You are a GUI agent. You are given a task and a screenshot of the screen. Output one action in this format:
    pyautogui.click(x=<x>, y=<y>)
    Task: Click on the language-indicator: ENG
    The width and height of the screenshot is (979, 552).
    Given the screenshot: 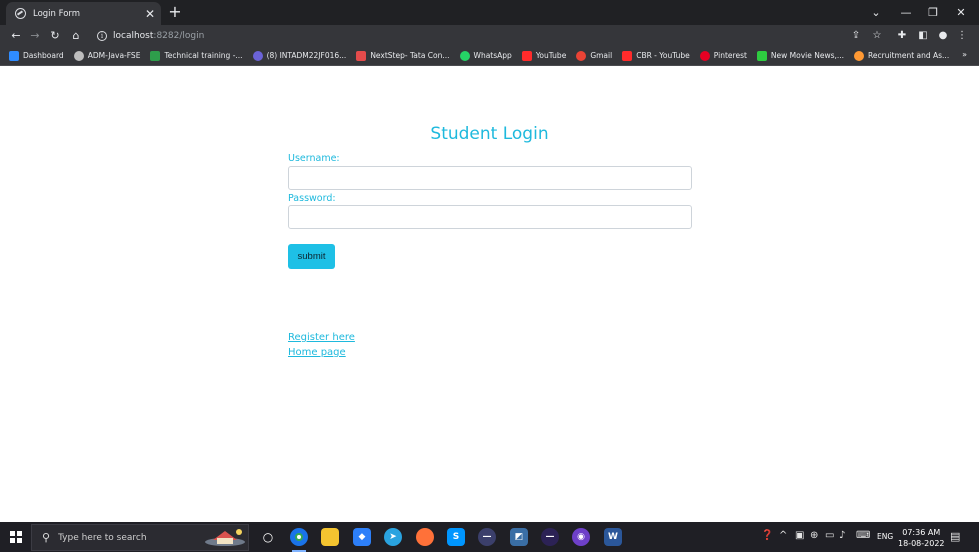 What is the action you would take?
    pyautogui.click(x=885, y=536)
    